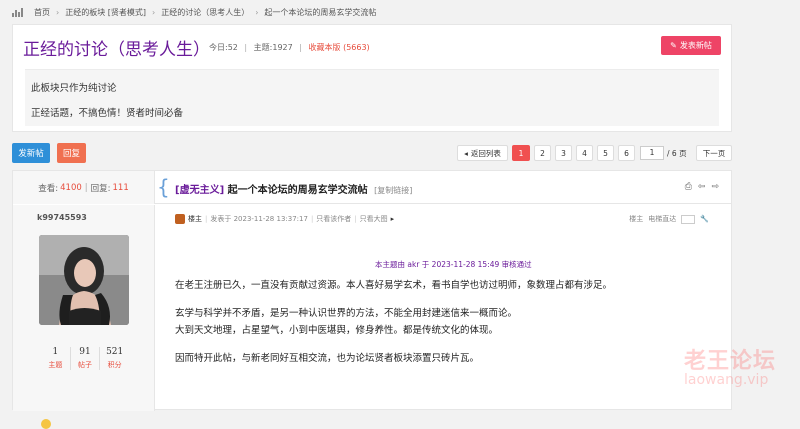  Describe the element at coordinates (688, 187) in the screenshot. I see `print-icon: ⎙` at that location.